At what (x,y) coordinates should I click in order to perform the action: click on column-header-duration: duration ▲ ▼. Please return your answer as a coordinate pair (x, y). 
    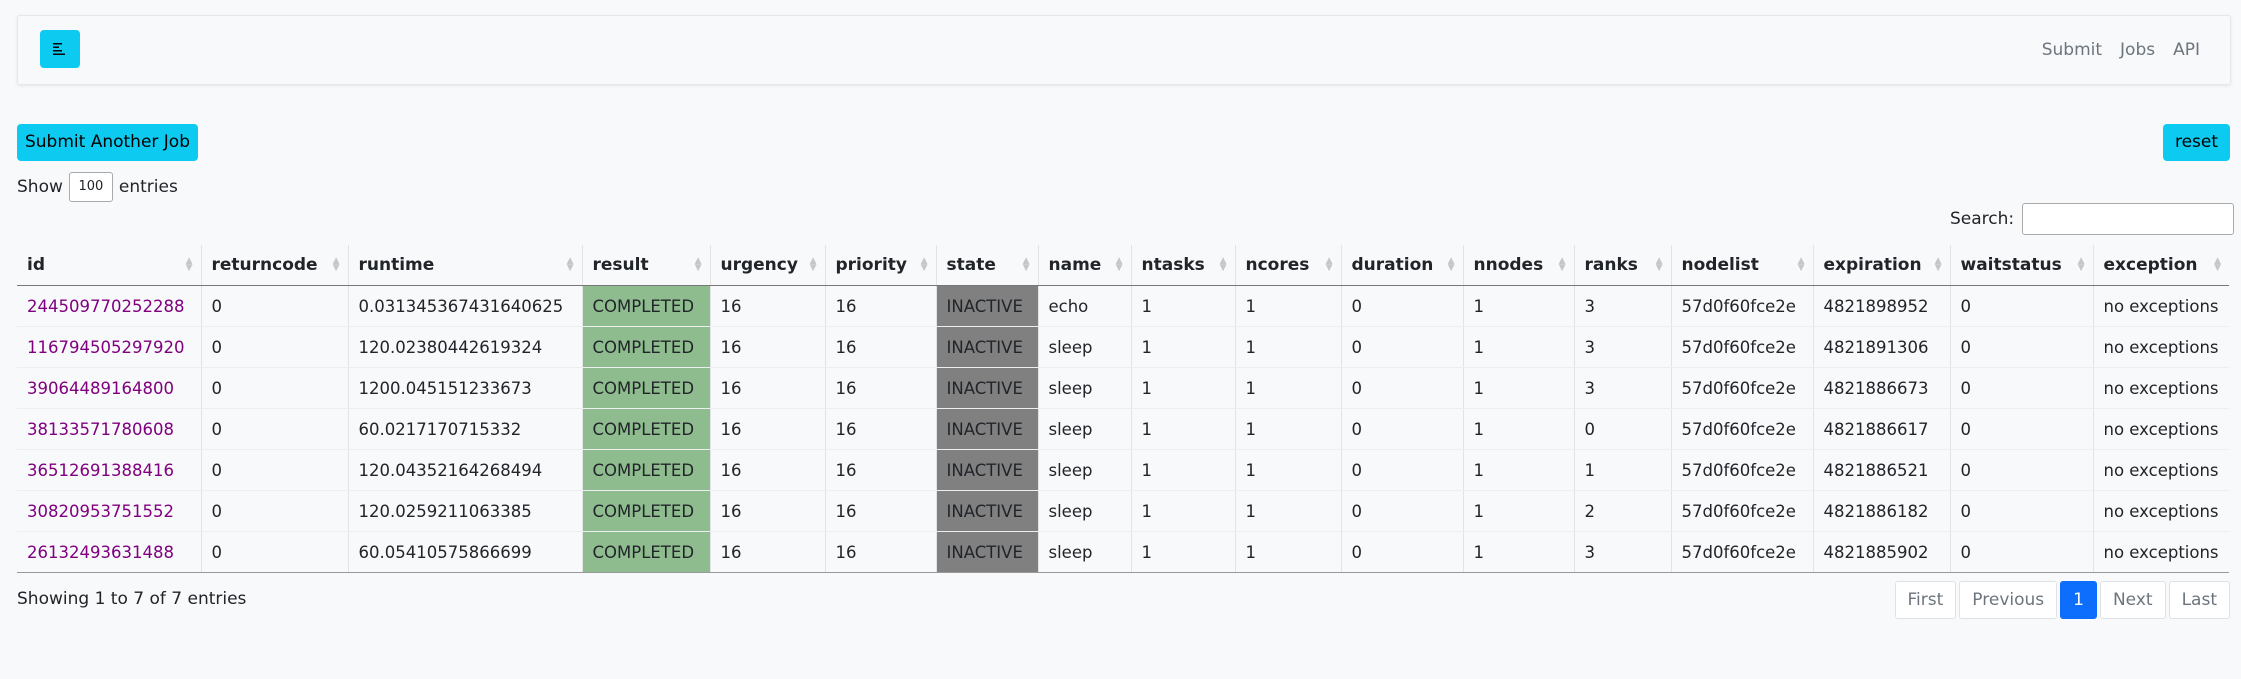
    Looking at the image, I should click on (1401, 265).